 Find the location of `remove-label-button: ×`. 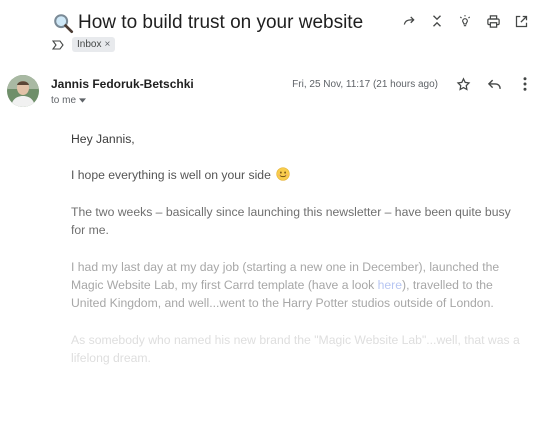

remove-label-button: × is located at coordinates (107, 44).